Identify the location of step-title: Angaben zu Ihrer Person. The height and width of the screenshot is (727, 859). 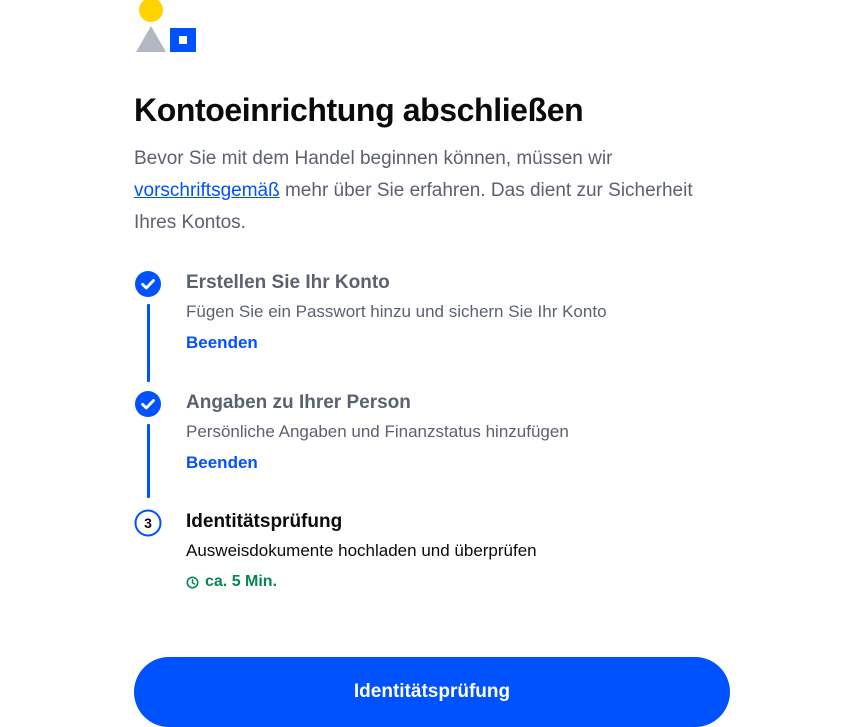
(298, 402).